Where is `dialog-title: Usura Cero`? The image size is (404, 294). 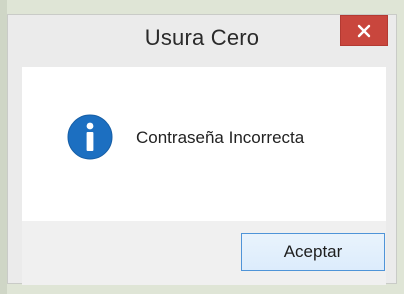
dialog-title: Usura Cero is located at coordinates (202, 37).